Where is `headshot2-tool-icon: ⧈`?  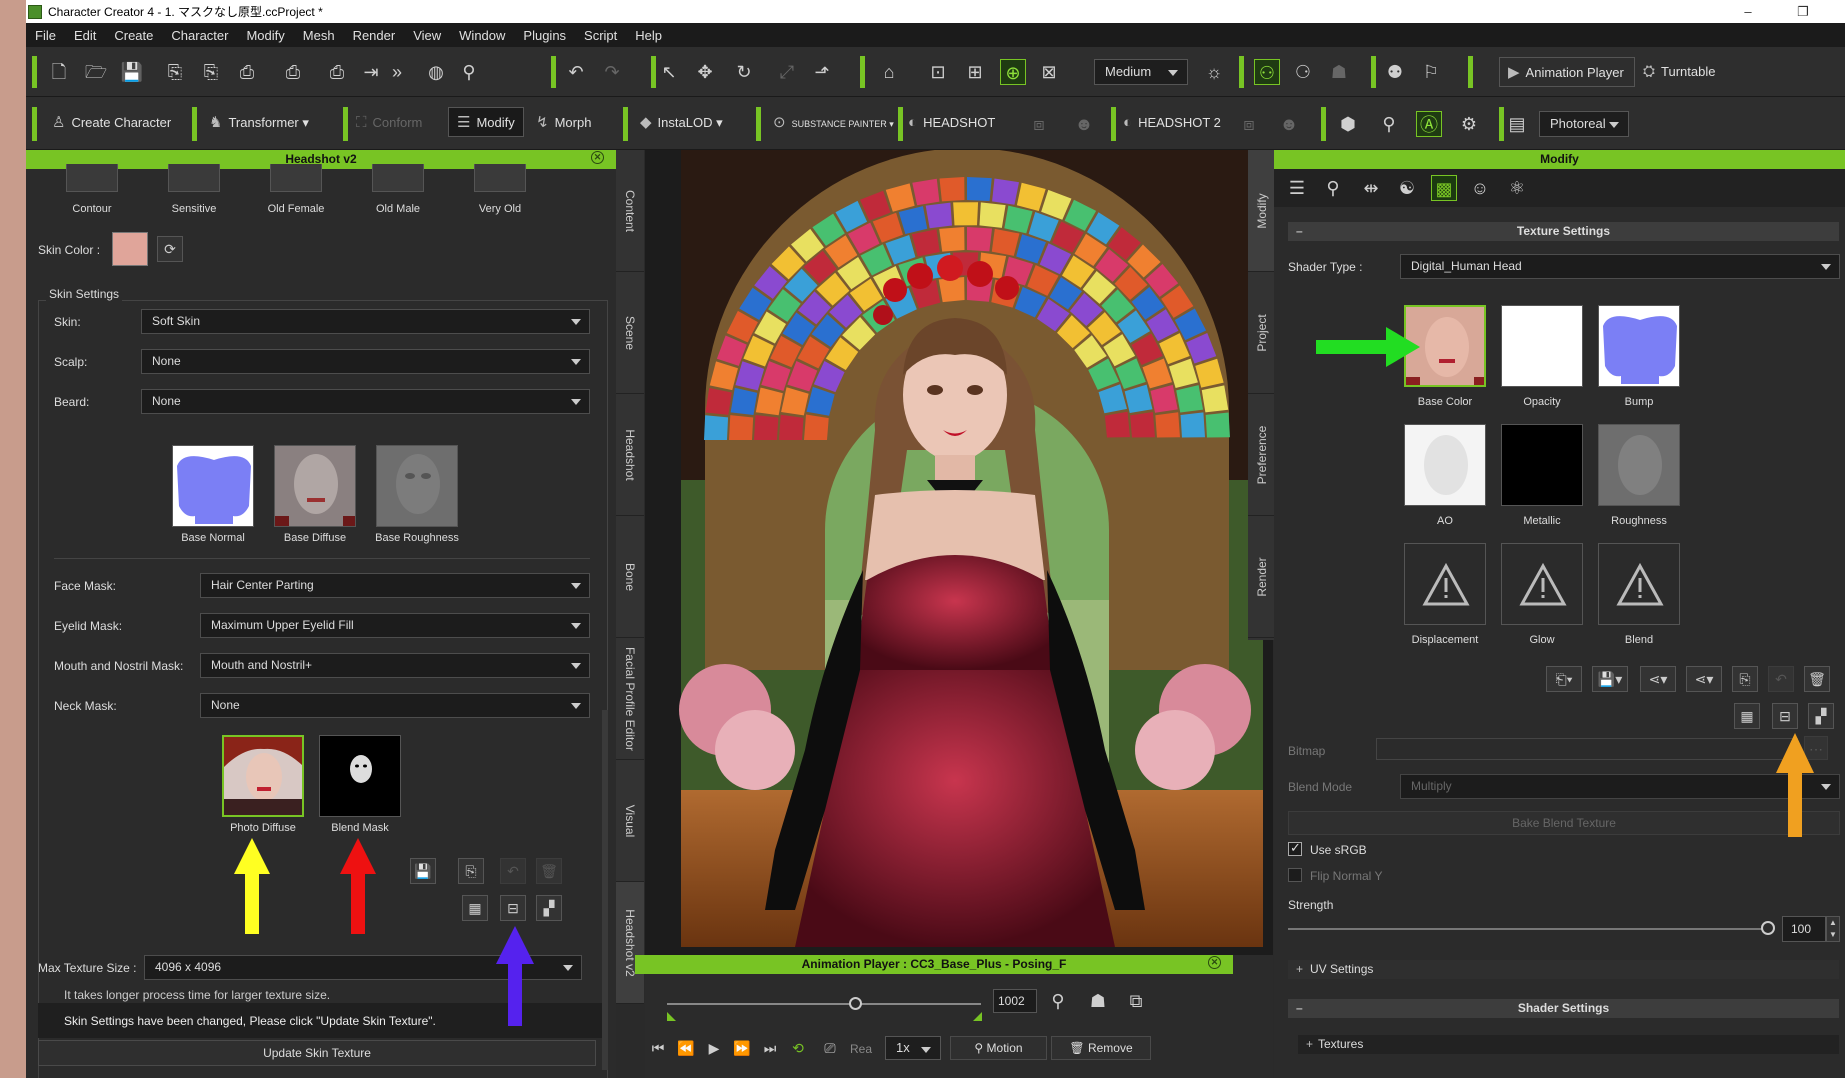 headshot2-tool-icon: ⧈ is located at coordinates (1249, 124).